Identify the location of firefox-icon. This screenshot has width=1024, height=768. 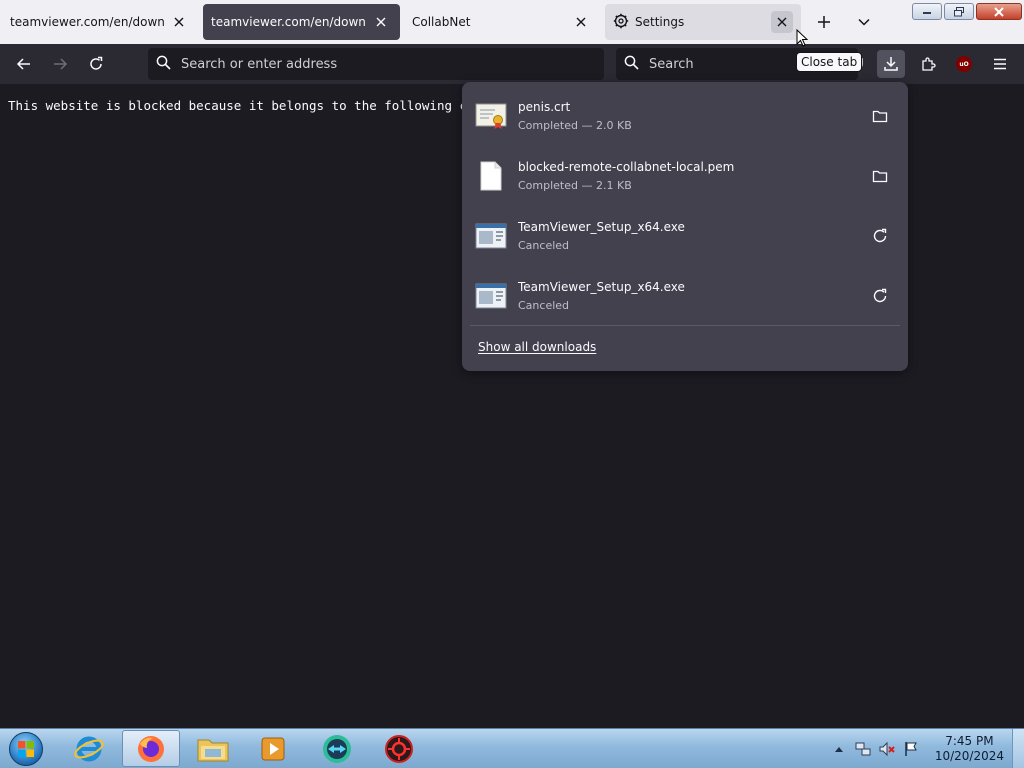
(151, 748).